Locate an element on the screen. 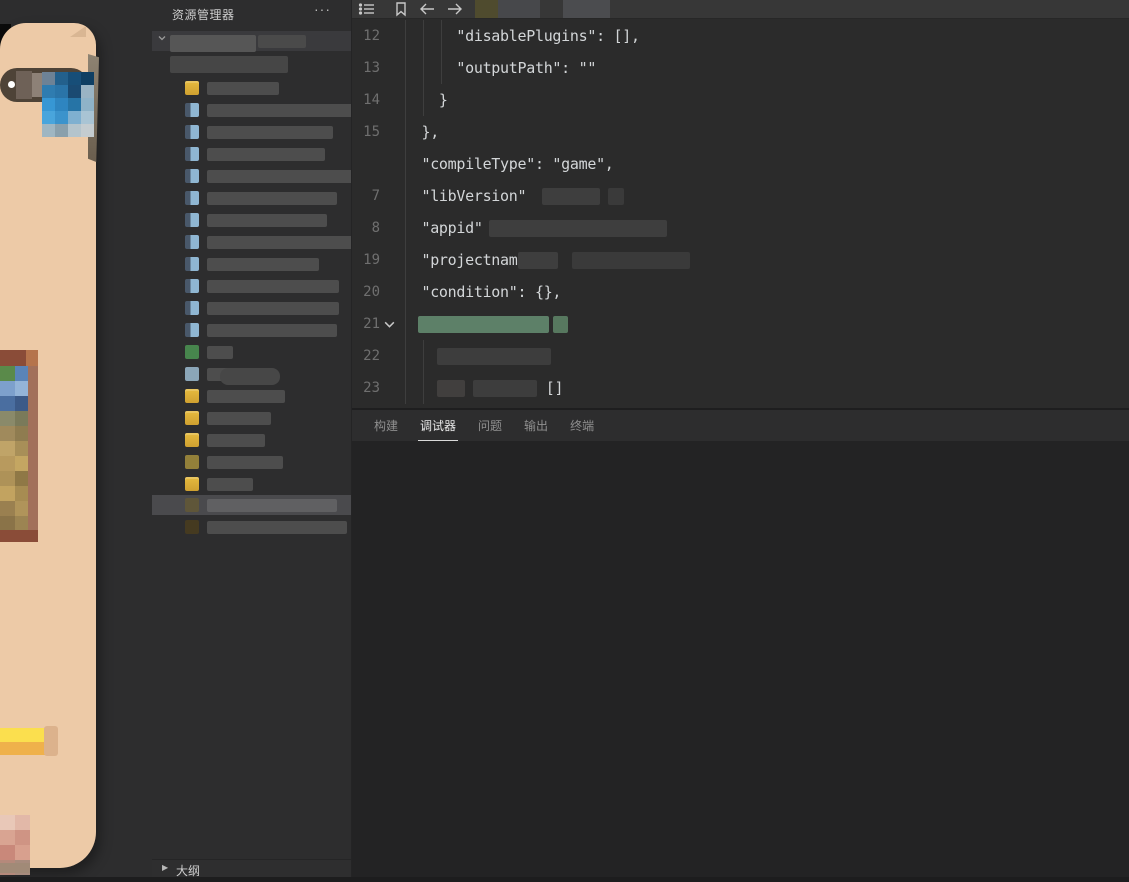 The image size is (1129, 882). white-dot is located at coordinates (11, 84).